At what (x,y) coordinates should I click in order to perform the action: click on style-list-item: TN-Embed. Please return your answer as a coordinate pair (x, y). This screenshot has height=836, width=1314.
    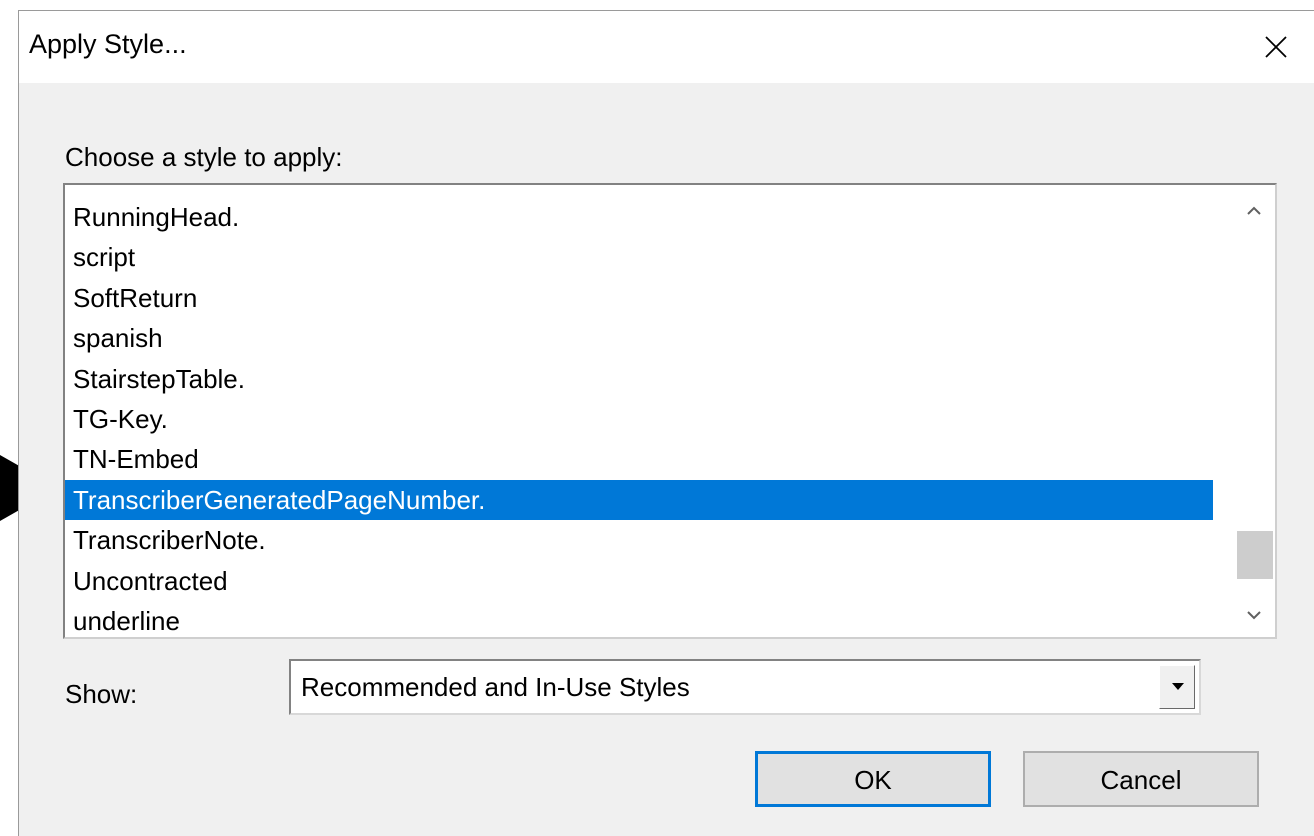
    Looking at the image, I should click on (639, 459).